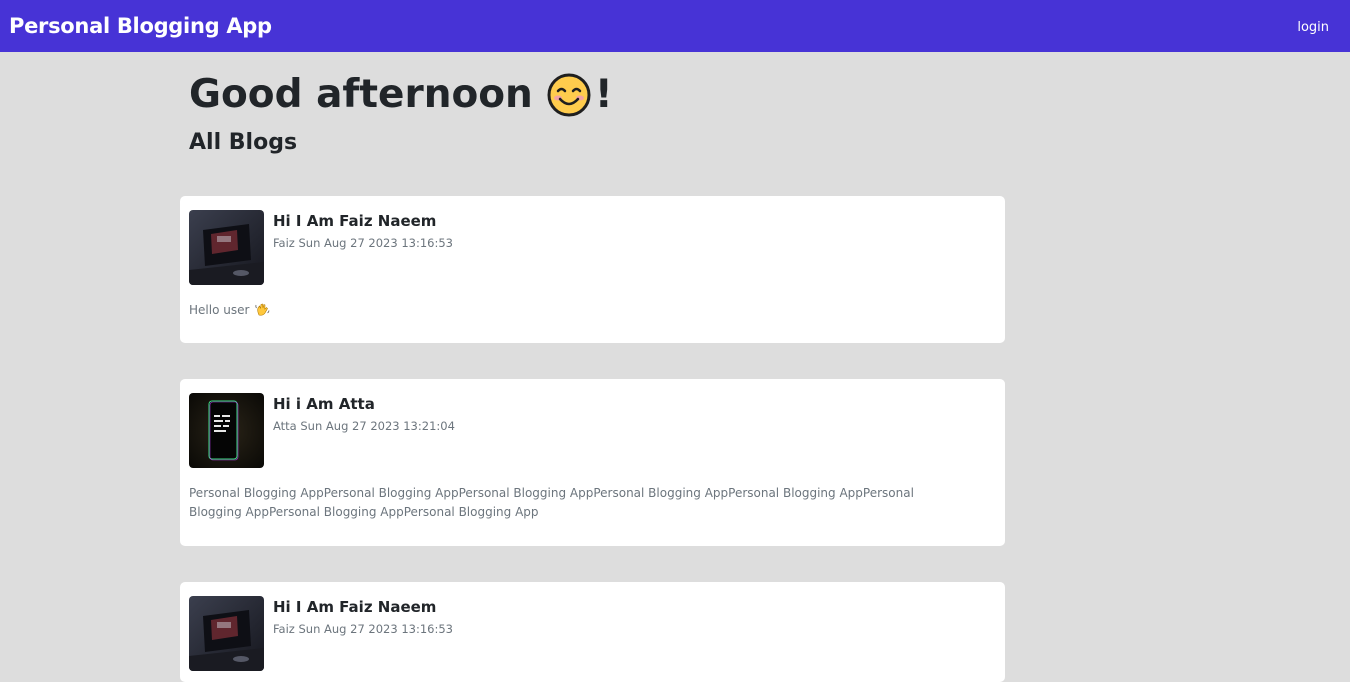 Image resolution: width=1350 pixels, height=682 pixels. Describe the element at coordinates (243, 142) in the screenshot. I see `section-title: All Blogs` at that location.